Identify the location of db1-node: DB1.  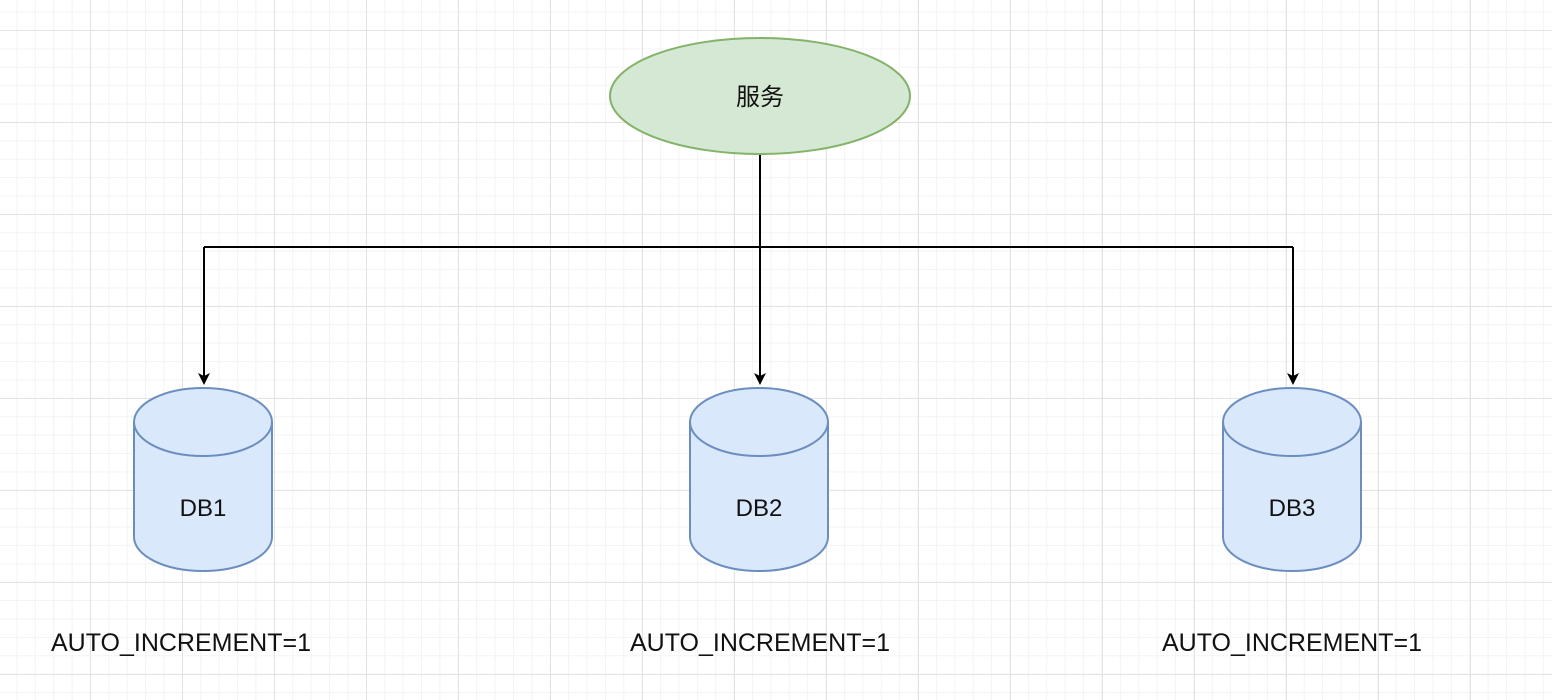
(203, 479).